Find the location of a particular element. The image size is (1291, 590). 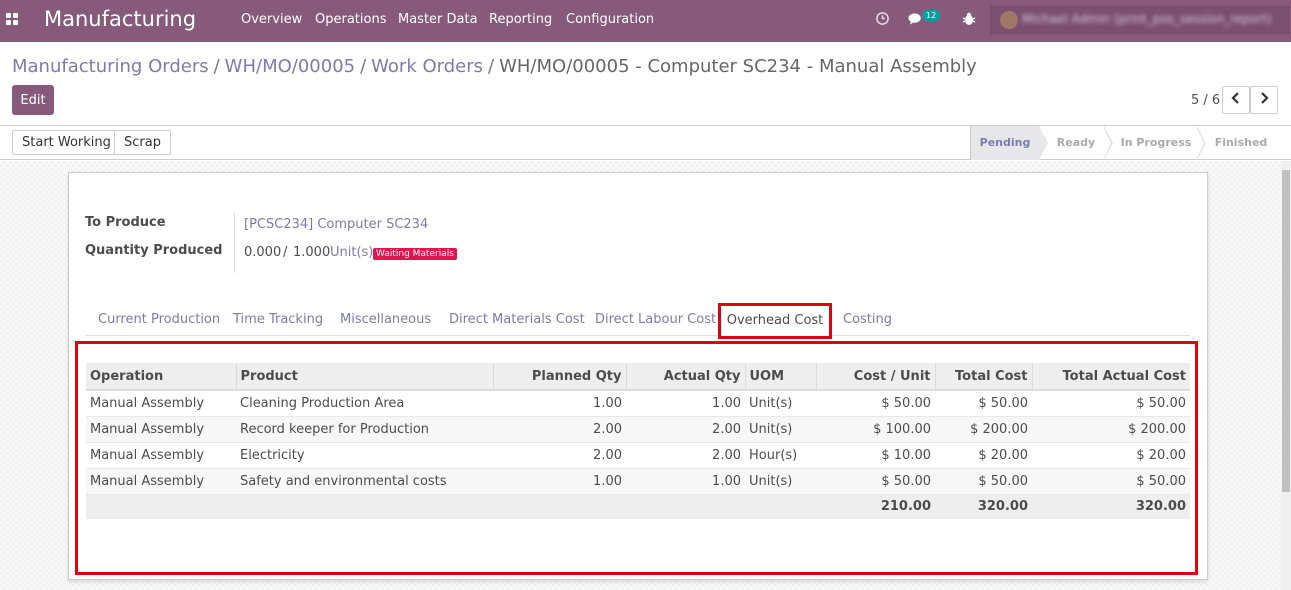

col-total-cost: Total Cost is located at coordinates (983, 377).